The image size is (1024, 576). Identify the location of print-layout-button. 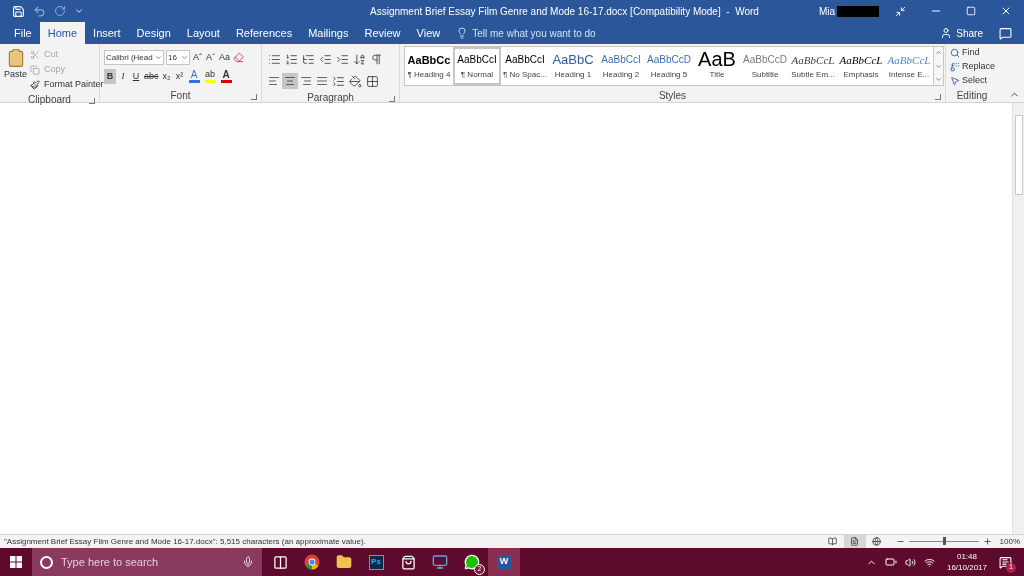
(854, 541).